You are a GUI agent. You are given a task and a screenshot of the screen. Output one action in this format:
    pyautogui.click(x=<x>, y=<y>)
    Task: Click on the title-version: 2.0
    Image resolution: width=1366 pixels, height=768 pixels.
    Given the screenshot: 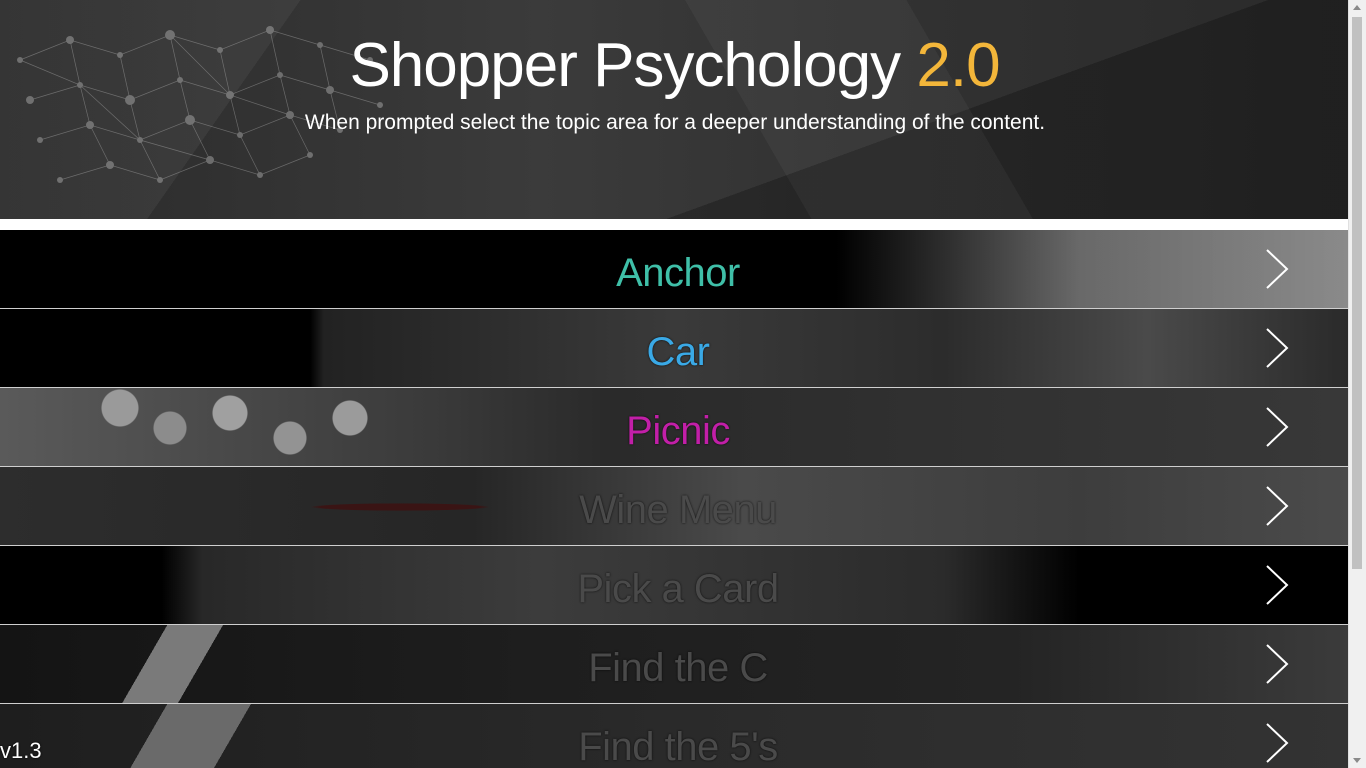 What is the action you would take?
    pyautogui.click(x=958, y=65)
    